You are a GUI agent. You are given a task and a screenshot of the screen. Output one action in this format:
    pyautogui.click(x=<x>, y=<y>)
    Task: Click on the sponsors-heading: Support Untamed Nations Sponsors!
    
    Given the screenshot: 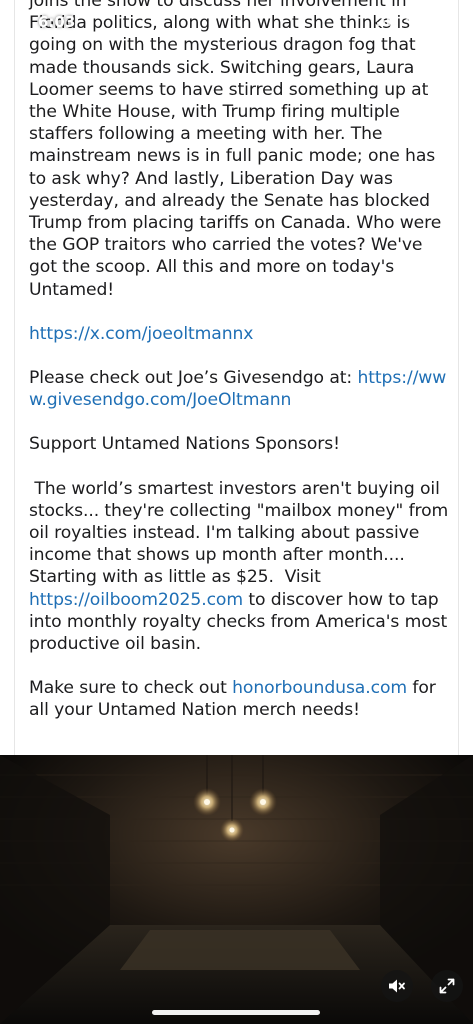 What is the action you would take?
    pyautogui.click(x=184, y=444)
    